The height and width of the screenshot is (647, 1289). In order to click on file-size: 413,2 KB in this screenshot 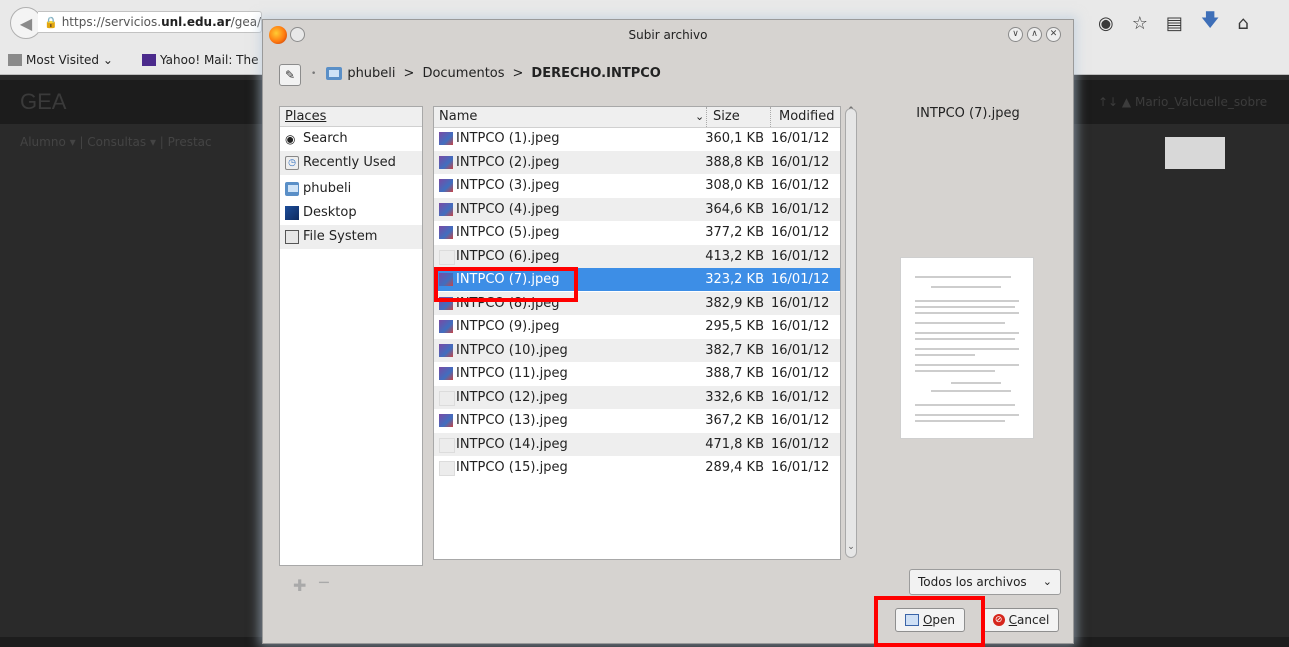, I will do `click(734, 256)`.